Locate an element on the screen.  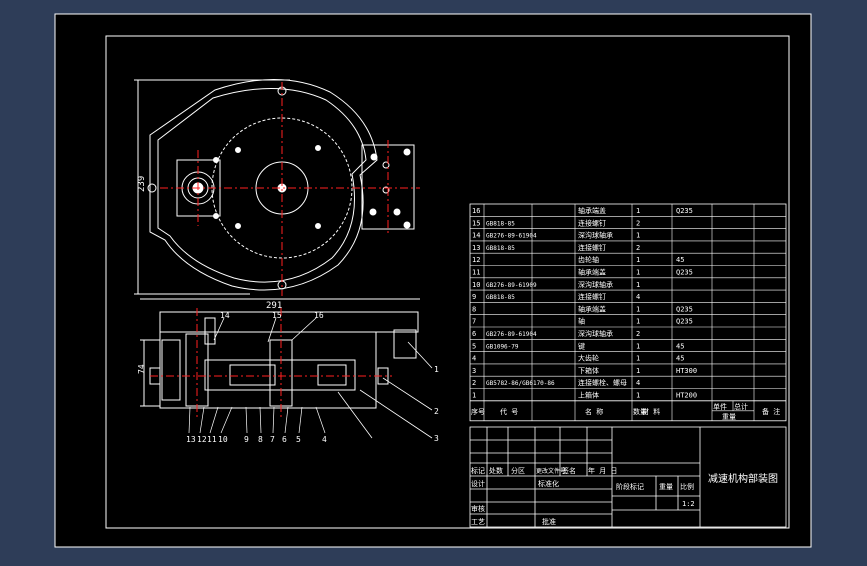
svg-text: 比例 is located at coordinates (687, 486).